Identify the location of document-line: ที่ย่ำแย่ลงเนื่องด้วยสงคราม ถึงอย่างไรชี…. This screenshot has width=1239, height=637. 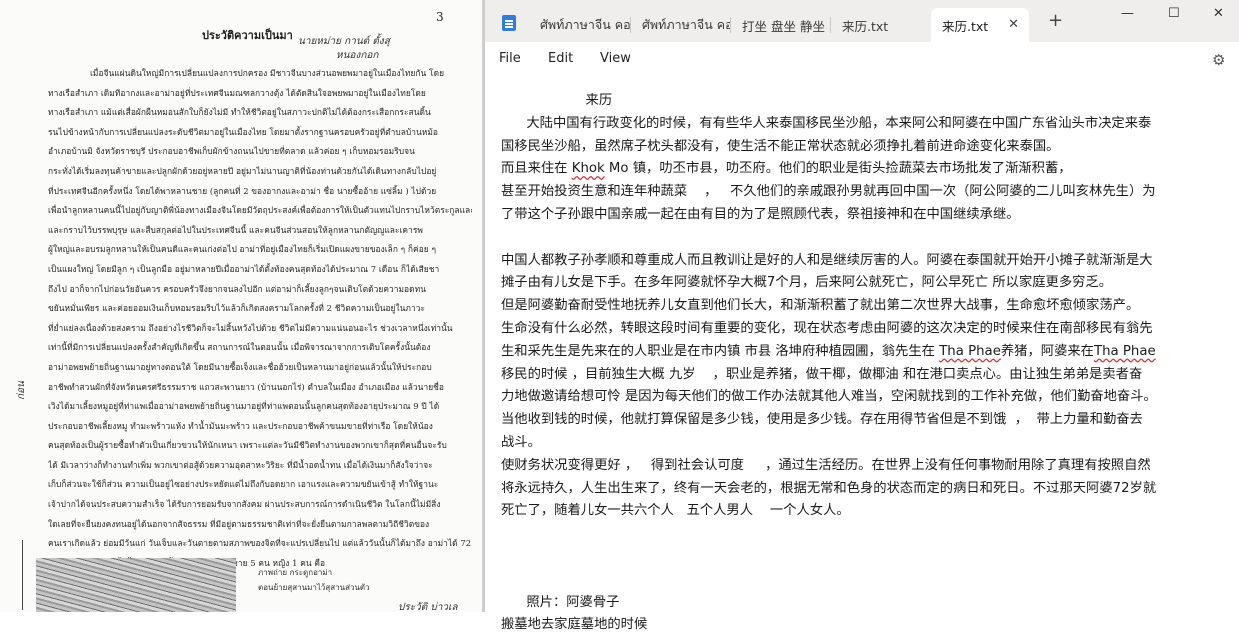
(250, 327).